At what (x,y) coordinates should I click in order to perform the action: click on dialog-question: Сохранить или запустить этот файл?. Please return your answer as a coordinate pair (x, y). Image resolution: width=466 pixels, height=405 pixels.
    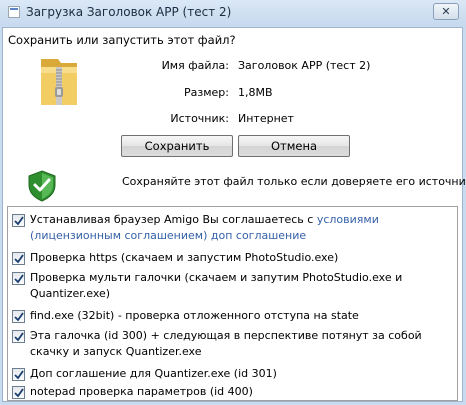
    Looking at the image, I should click on (122, 40).